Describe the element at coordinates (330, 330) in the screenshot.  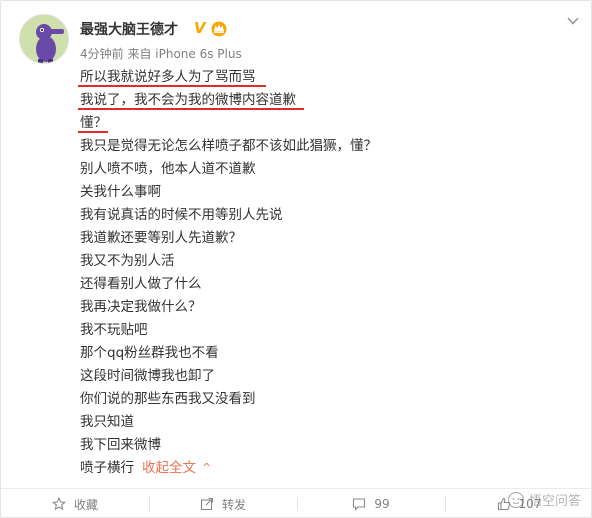
I see `content-line: 我不玩贴吧` at that location.